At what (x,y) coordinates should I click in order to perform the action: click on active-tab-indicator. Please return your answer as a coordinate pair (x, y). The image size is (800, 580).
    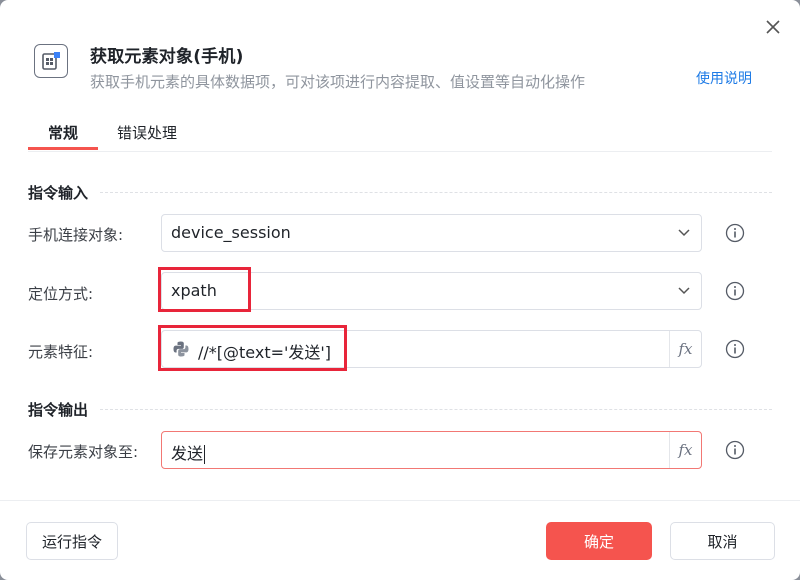
    Looking at the image, I should click on (63, 148).